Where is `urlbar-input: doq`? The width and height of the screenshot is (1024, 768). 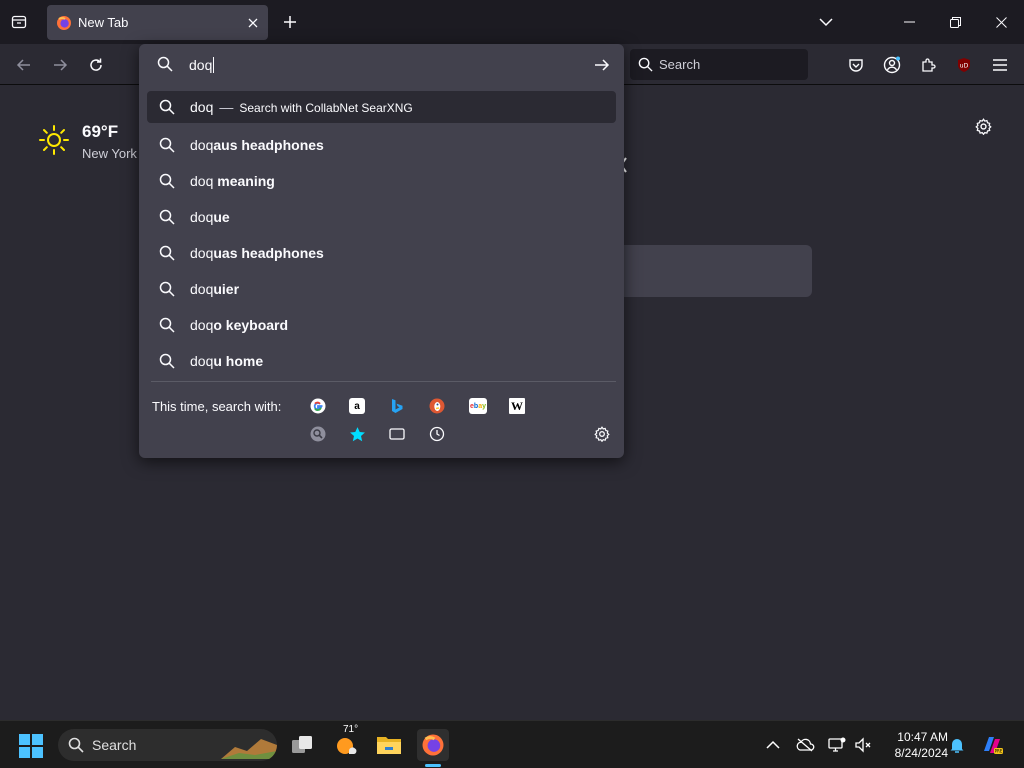 urlbar-input: doq is located at coordinates (384, 65).